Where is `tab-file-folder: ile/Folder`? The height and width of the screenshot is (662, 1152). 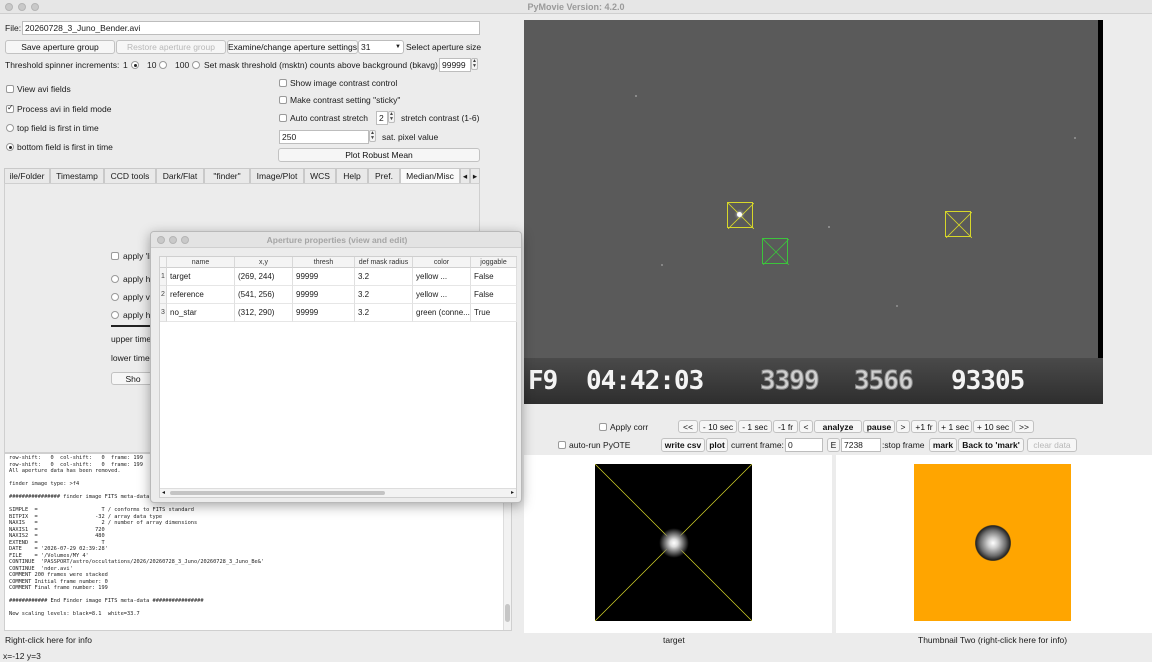
tab-file-folder: ile/Folder is located at coordinates (27, 175).